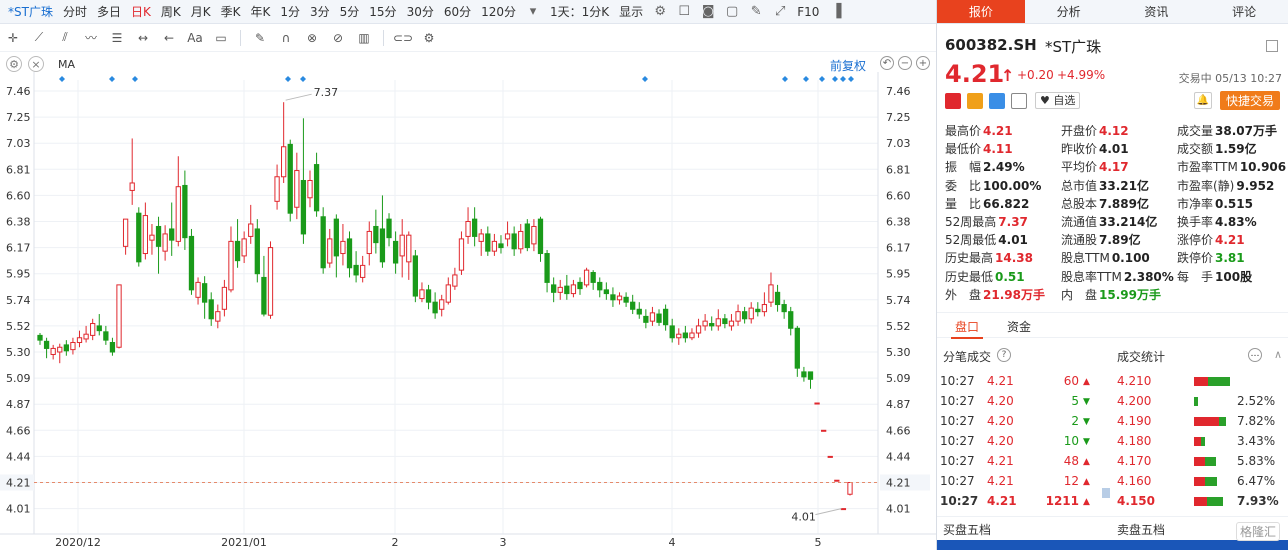  Describe the element at coordinates (420, 11) in the screenshot. I see `period-tab: 30分` at that location.